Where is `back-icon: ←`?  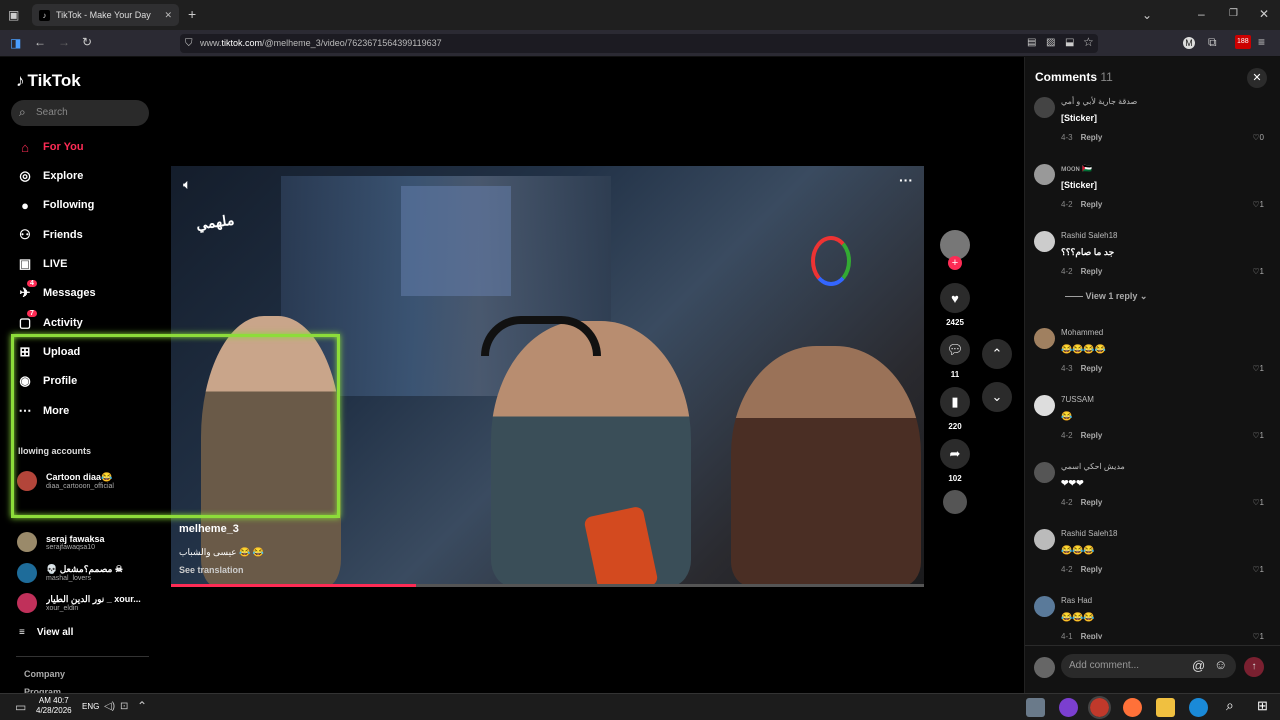
back-icon: ← is located at coordinates (40, 42).